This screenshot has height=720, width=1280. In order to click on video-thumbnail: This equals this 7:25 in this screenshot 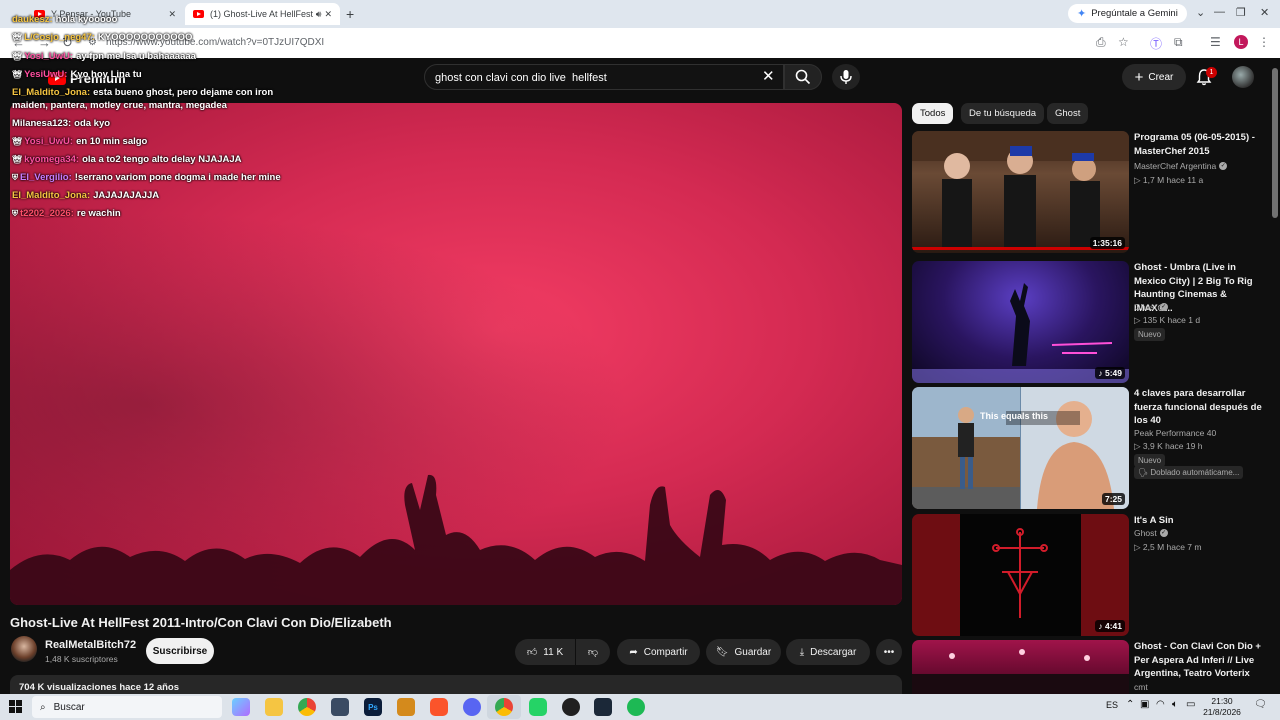, I will do `click(1020, 448)`.